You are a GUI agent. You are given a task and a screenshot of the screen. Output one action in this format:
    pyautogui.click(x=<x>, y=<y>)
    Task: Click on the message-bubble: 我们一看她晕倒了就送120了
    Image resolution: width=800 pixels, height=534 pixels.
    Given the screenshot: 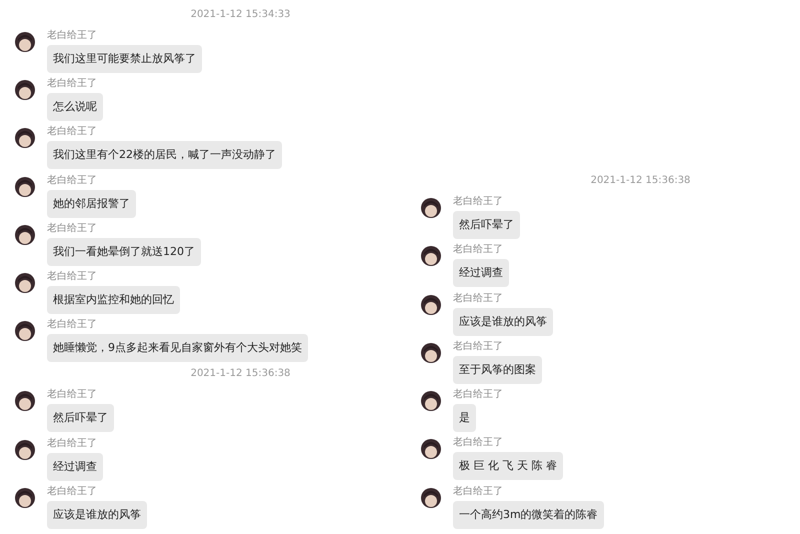 What is the action you would take?
    pyautogui.click(x=124, y=252)
    